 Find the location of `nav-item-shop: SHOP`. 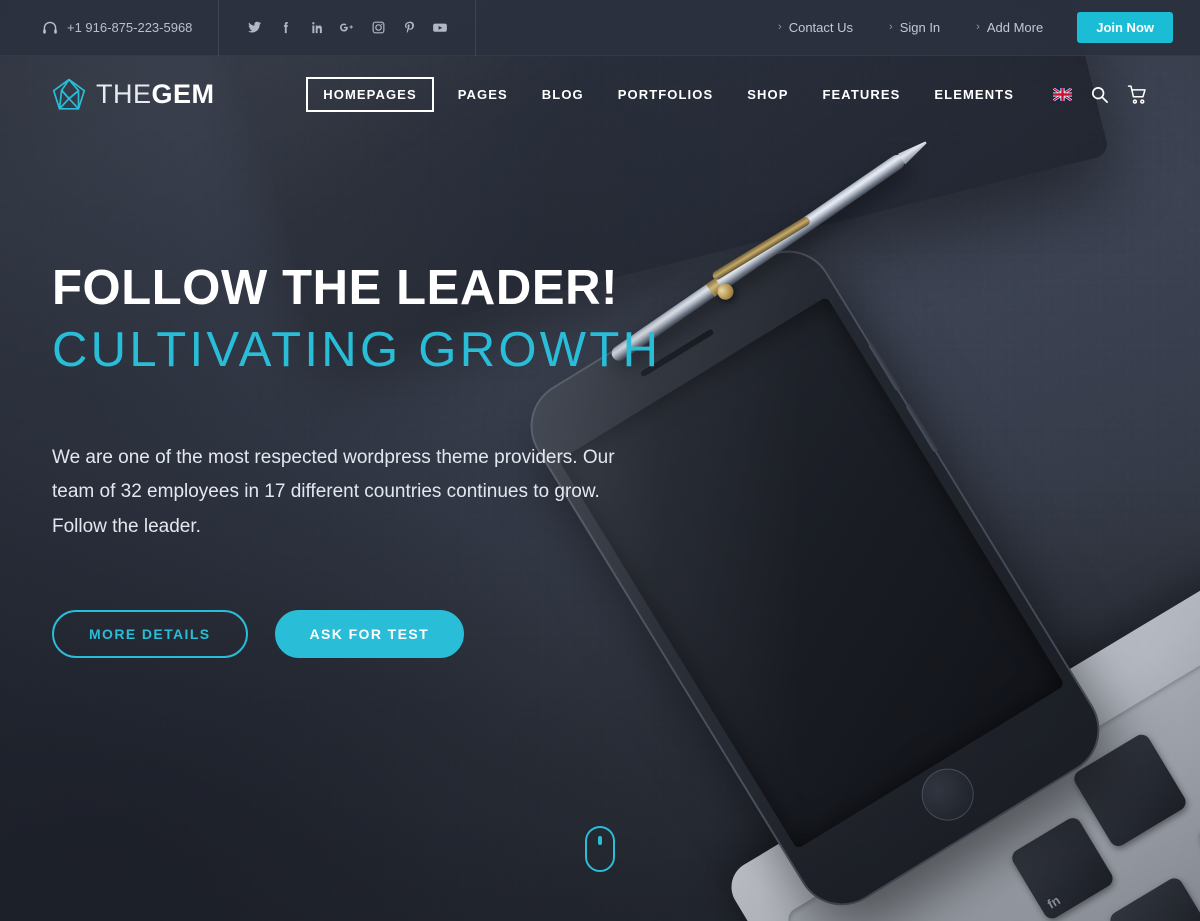

nav-item-shop: SHOP is located at coordinates (767, 94).